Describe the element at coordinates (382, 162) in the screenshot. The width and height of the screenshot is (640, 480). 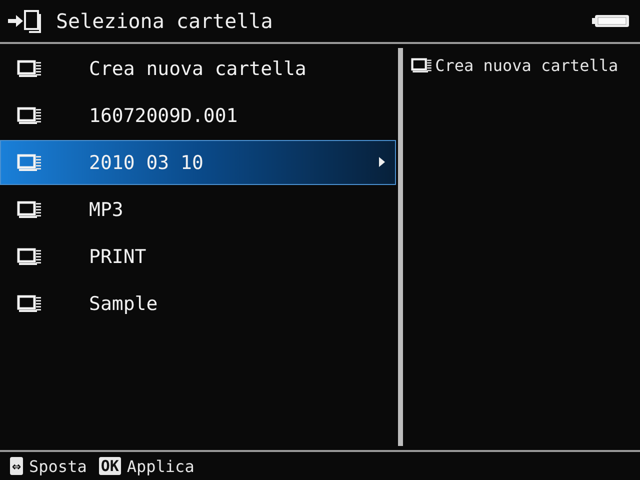
I see `arrow-right-icon` at that location.